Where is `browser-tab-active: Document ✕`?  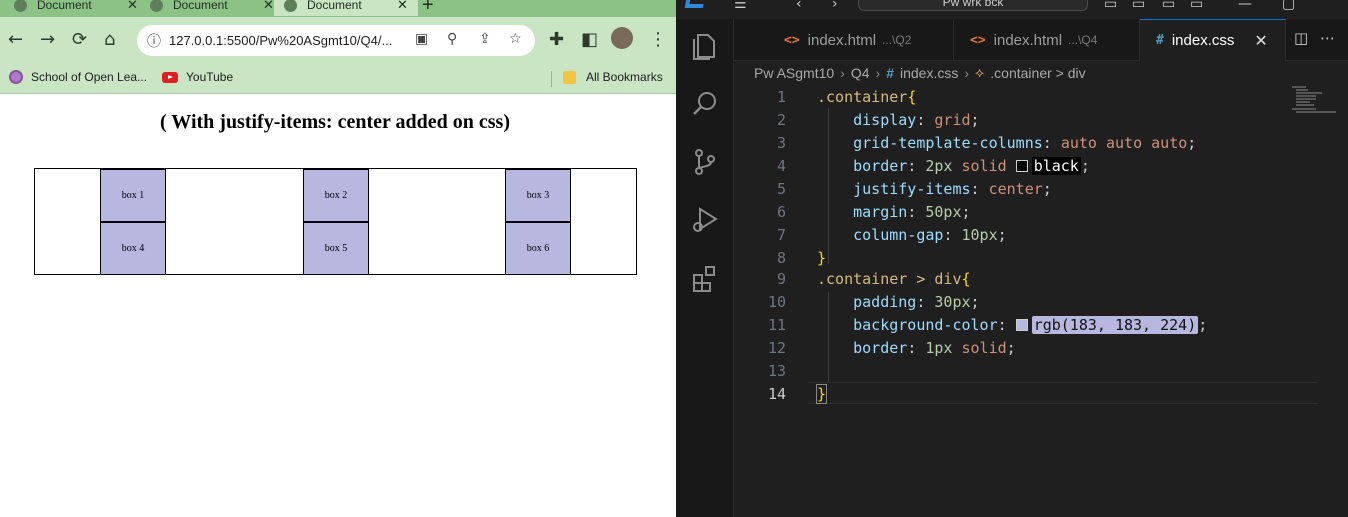 browser-tab-active: Document ✕ is located at coordinates (346, 8).